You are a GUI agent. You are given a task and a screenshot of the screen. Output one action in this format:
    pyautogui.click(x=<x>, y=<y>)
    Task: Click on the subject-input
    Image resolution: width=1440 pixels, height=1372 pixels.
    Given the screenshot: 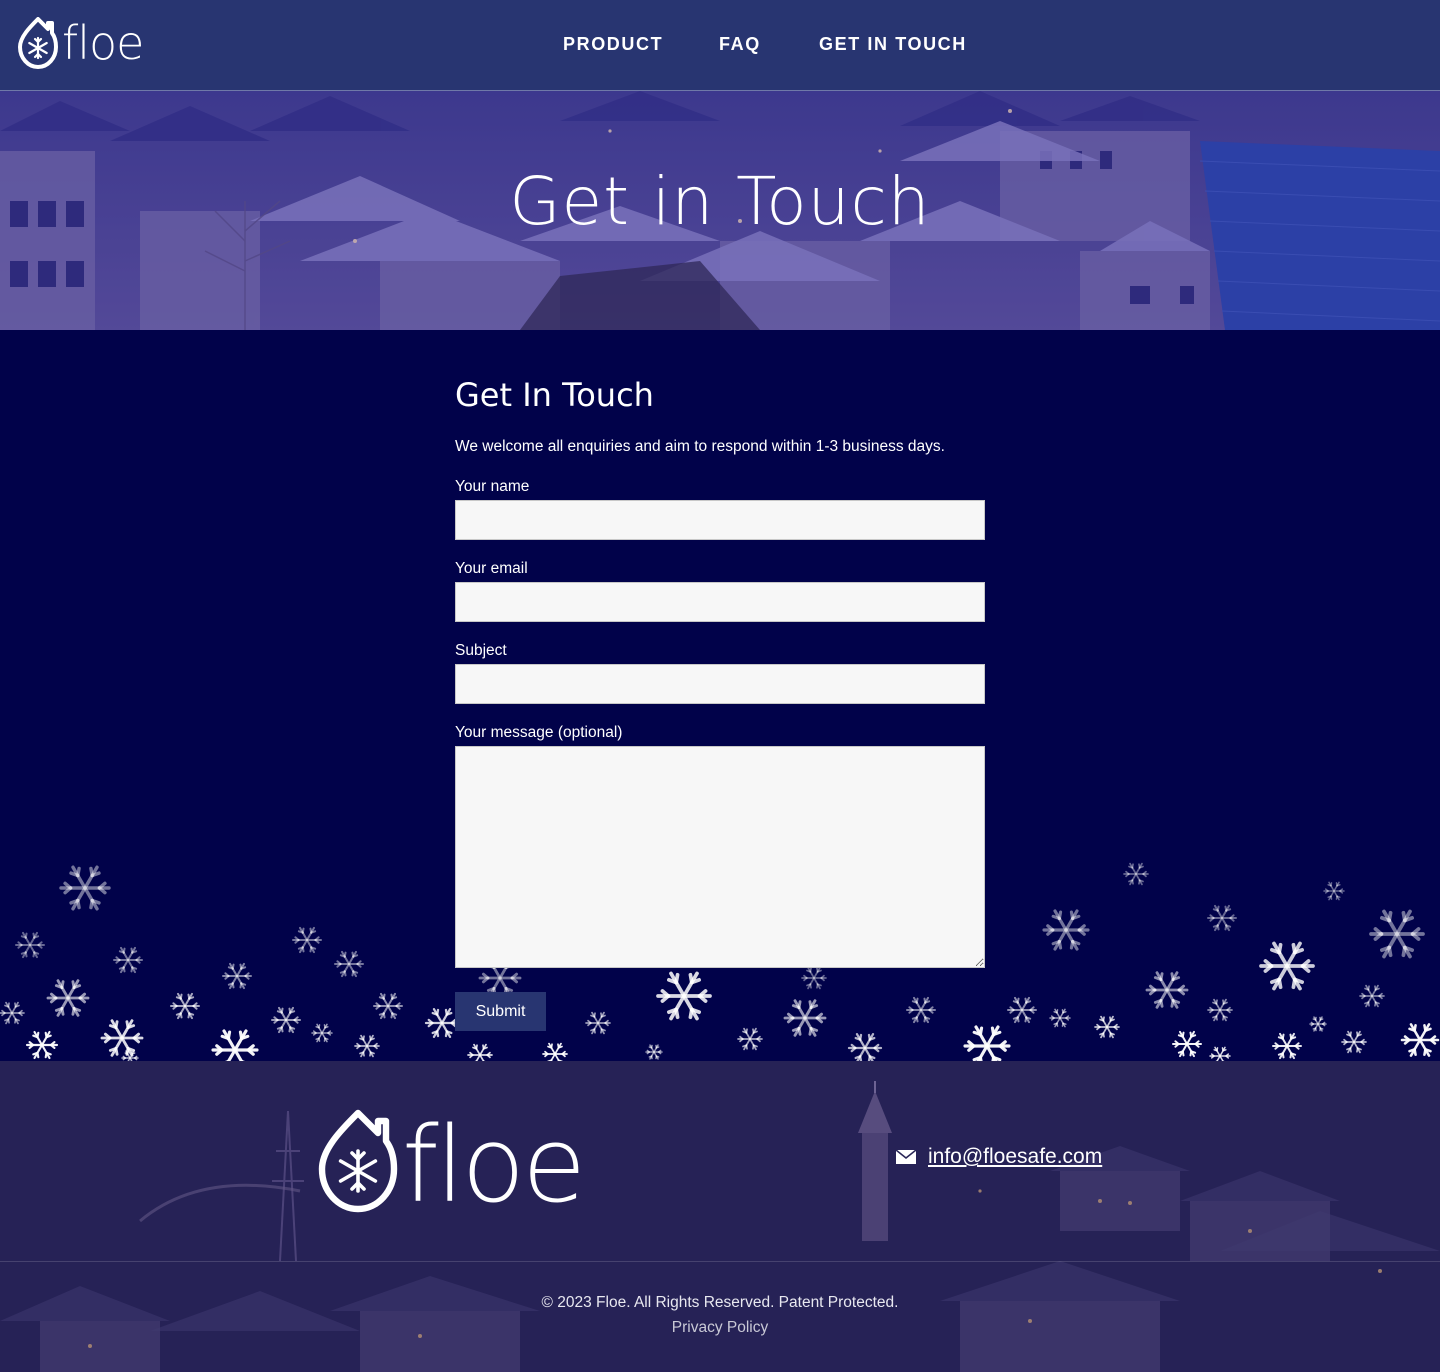 What is the action you would take?
    pyautogui.click(x=720, y=684)
    